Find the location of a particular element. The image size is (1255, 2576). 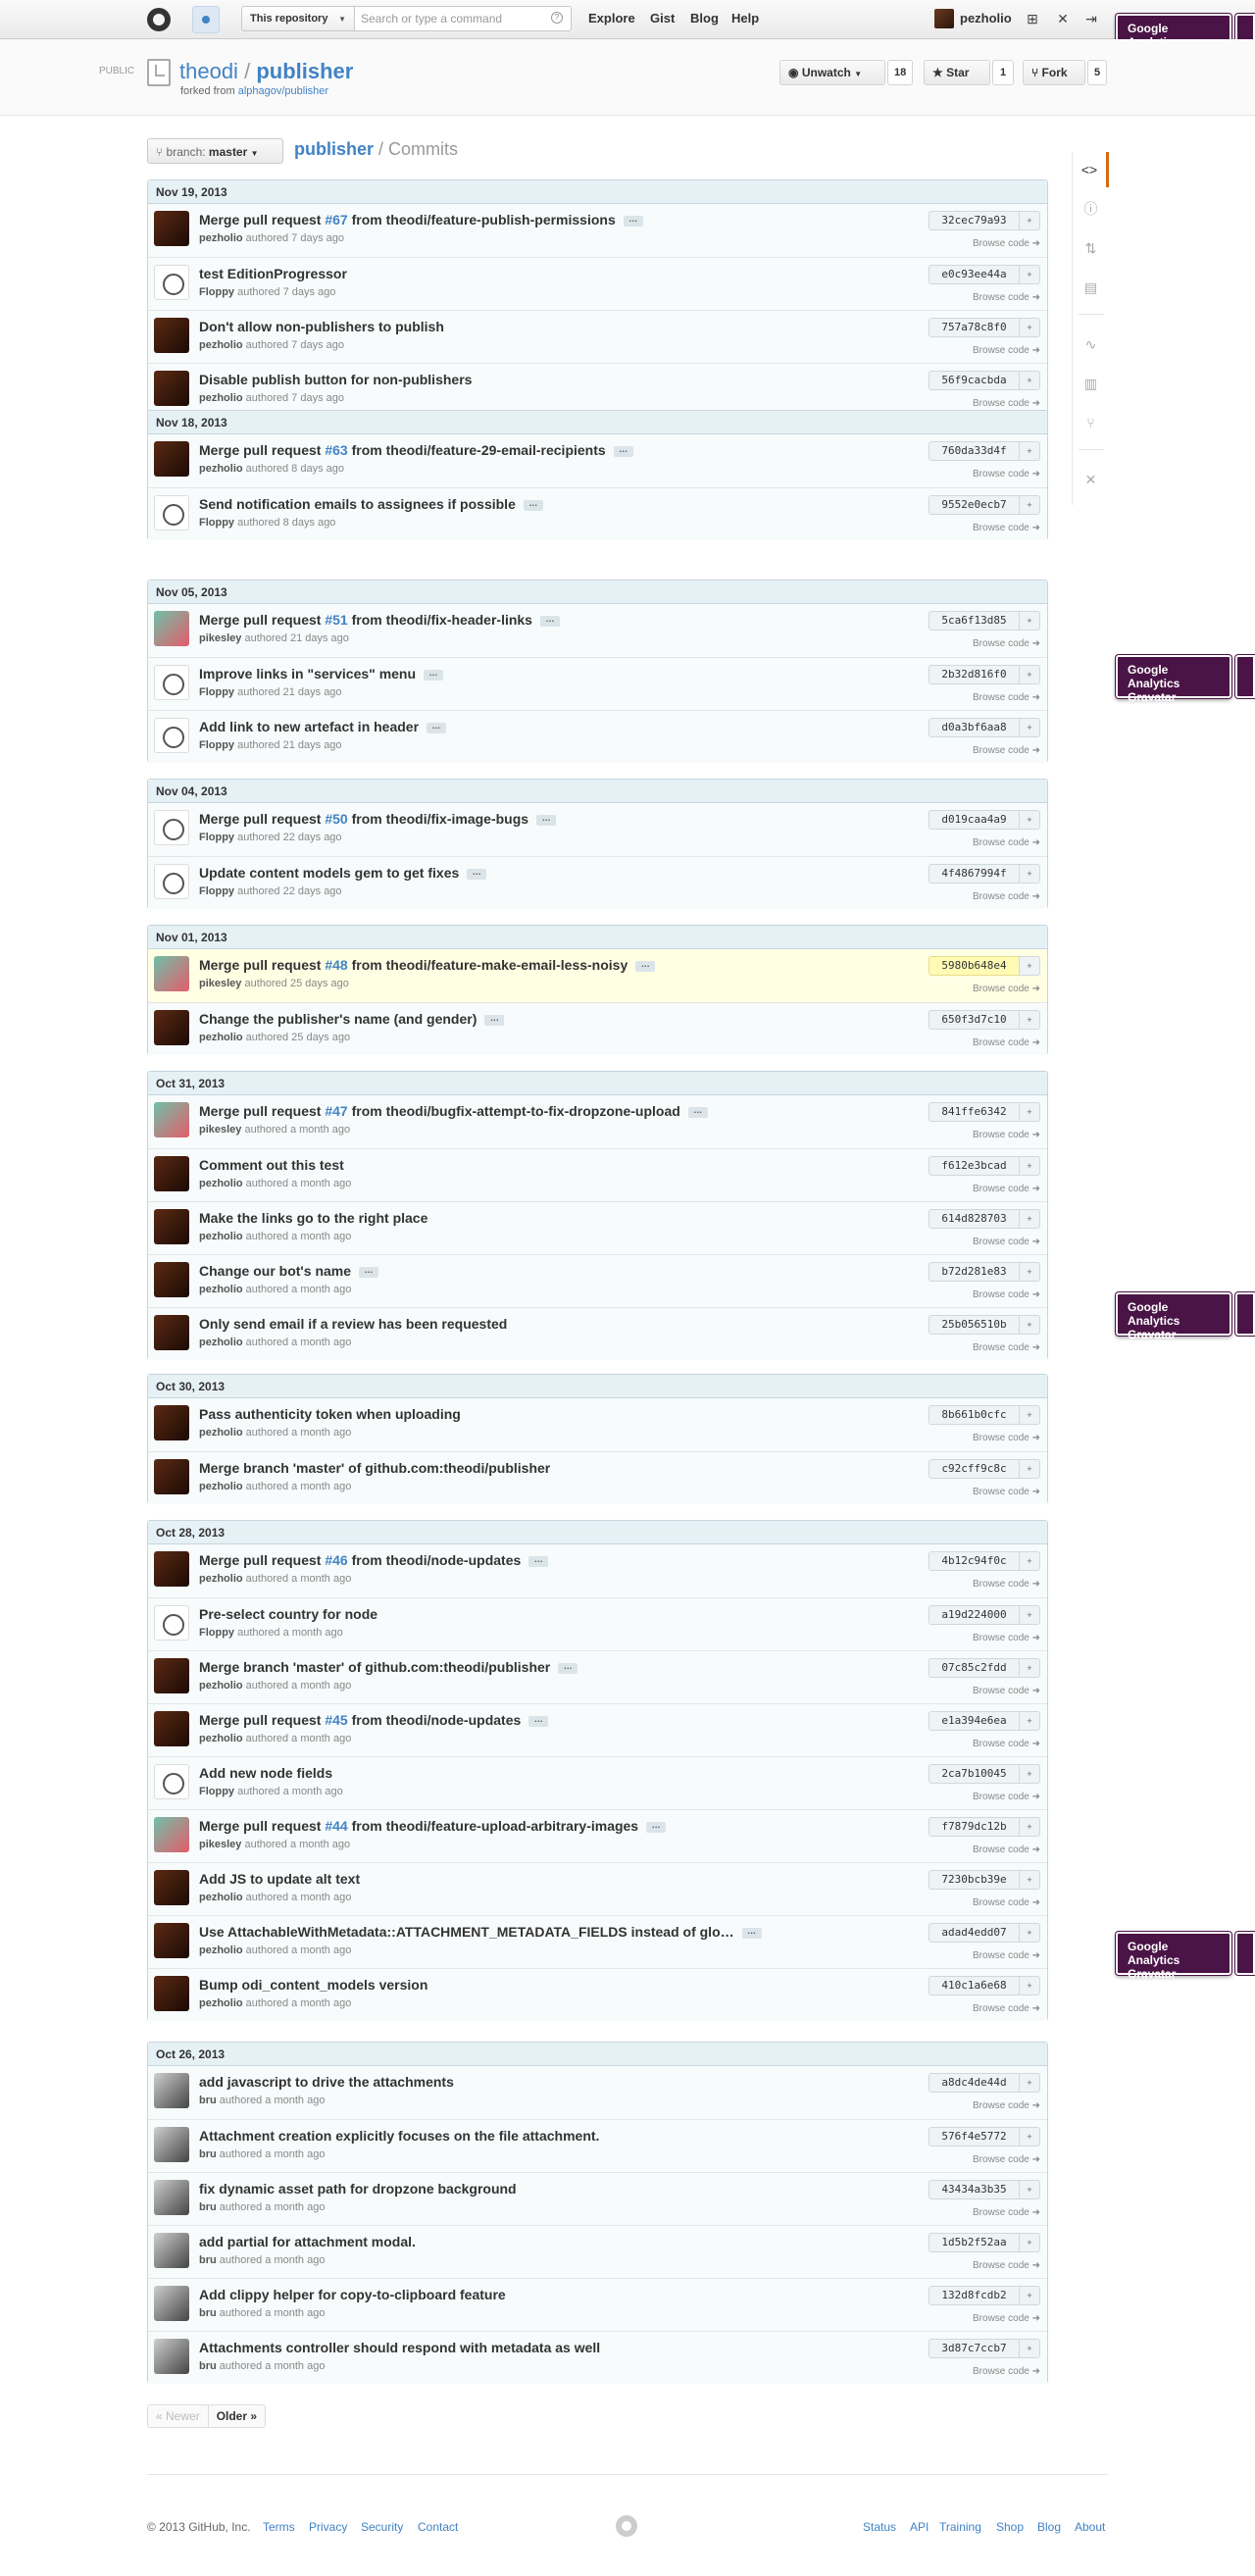

nav-blog: Blog is located at coordinates (704, 18).